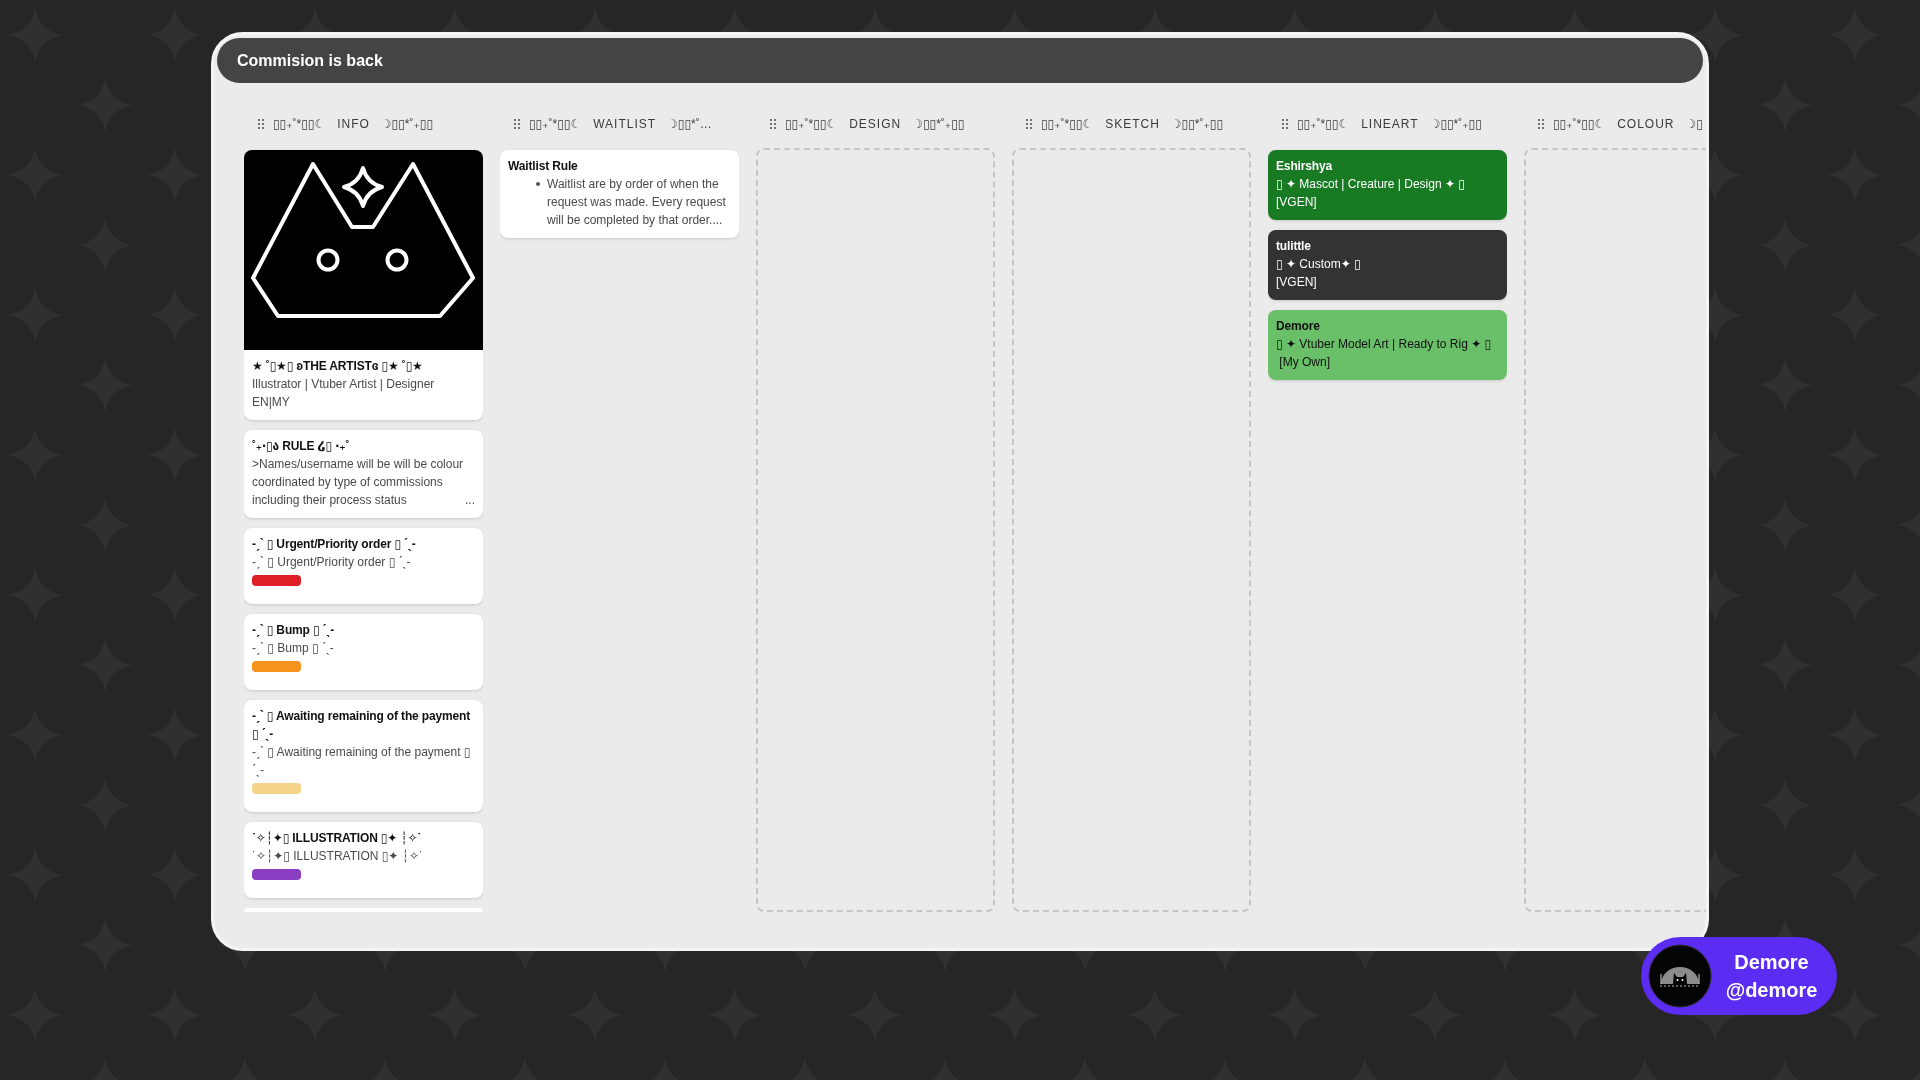 Image resolution: width=1920 pixels, height=1080 pixels. I want to click on card-title: ★ ˚▯★▯ ʚTHE ARTISTɞ ▯★ ˚▯★, so click(338, 366).